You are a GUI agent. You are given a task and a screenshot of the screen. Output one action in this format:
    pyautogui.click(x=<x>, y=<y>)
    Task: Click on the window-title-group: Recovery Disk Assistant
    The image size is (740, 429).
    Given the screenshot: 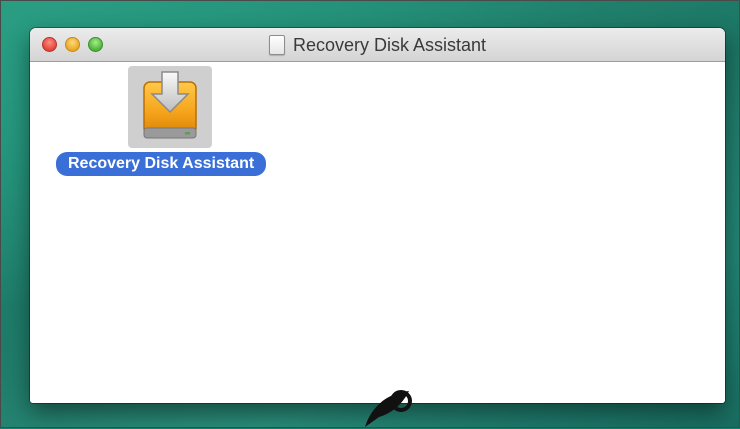 What is the action you would take?
    pyautogui.click(x=377, y=45)
    